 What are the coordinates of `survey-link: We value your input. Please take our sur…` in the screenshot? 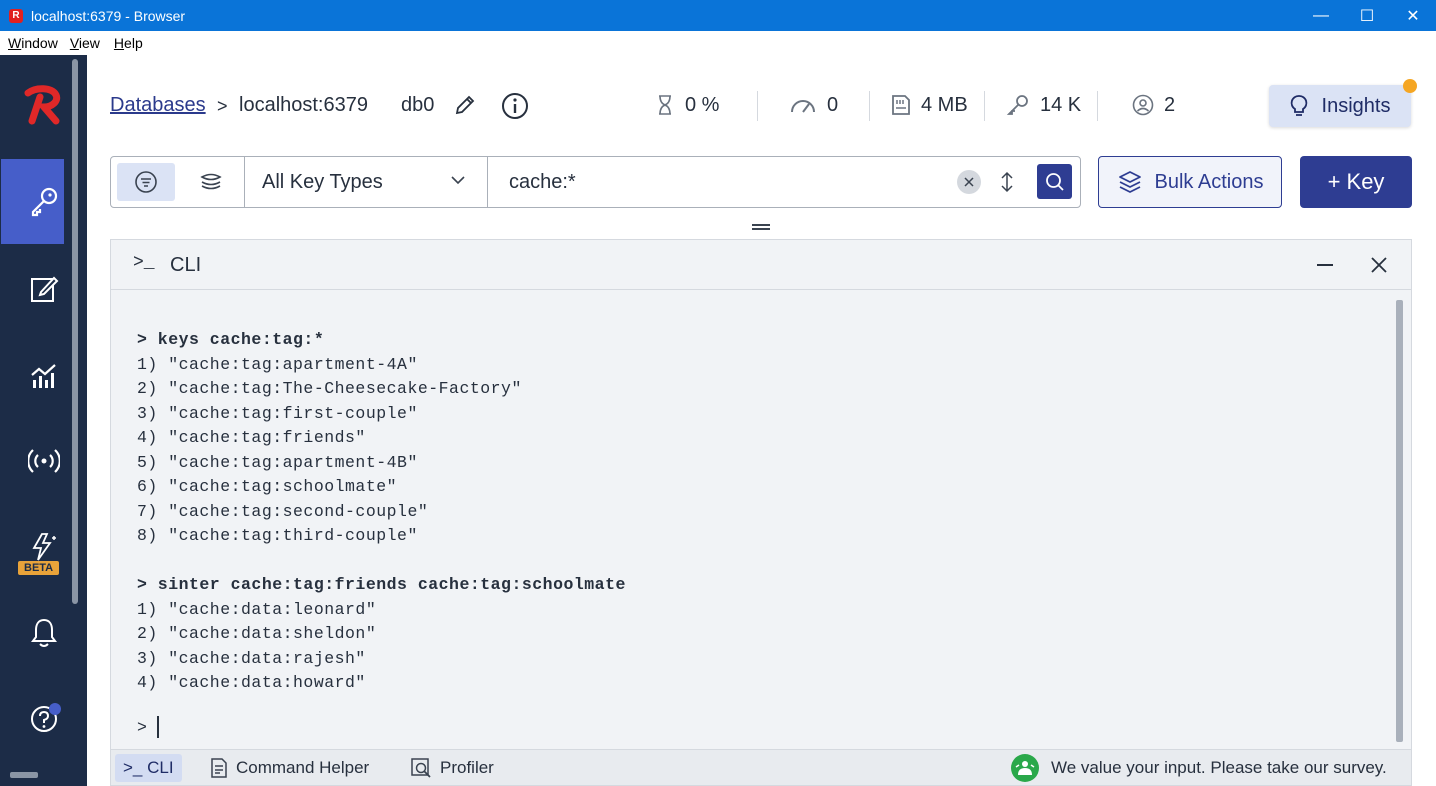 It's located at (1199, 768).